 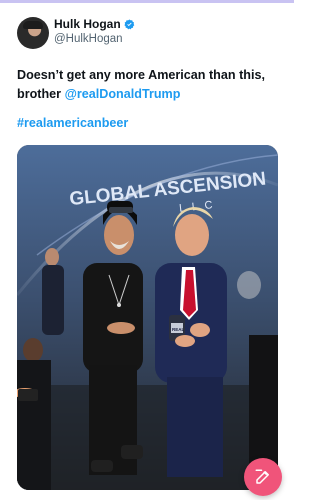 What do you see at coordinates (33, 33) in the screenshot?
I see `author-avatar` at bounding box center [33, 33].